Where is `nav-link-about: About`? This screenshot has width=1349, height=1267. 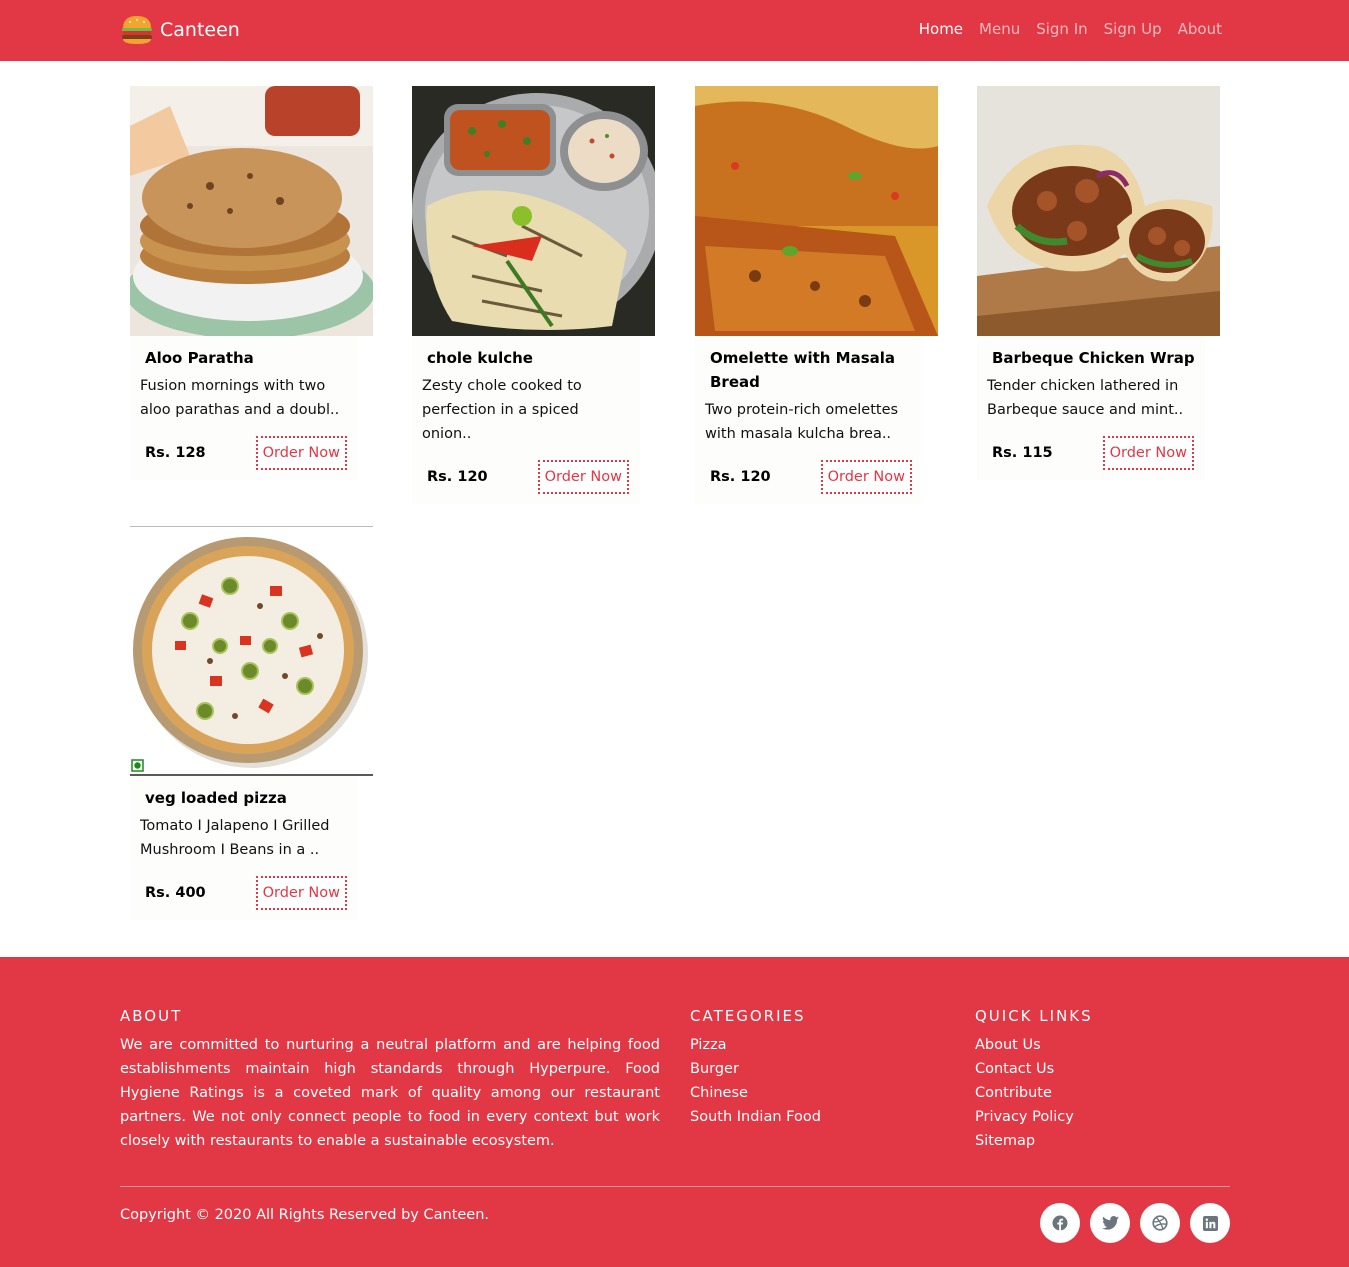
nav-link-about: About is located at coordinates (1200, 29).